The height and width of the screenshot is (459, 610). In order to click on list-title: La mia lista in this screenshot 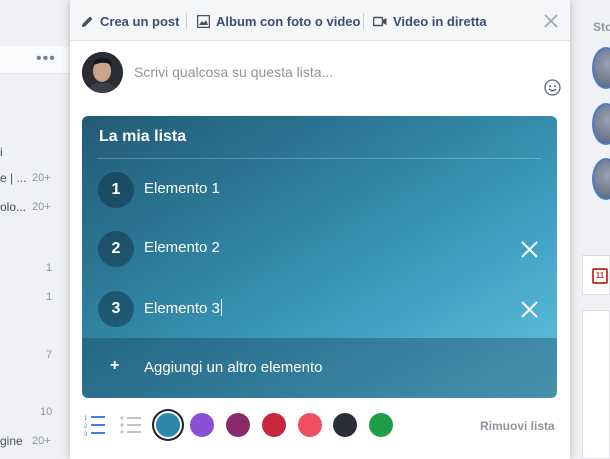, I will do `click(142, 137)`.